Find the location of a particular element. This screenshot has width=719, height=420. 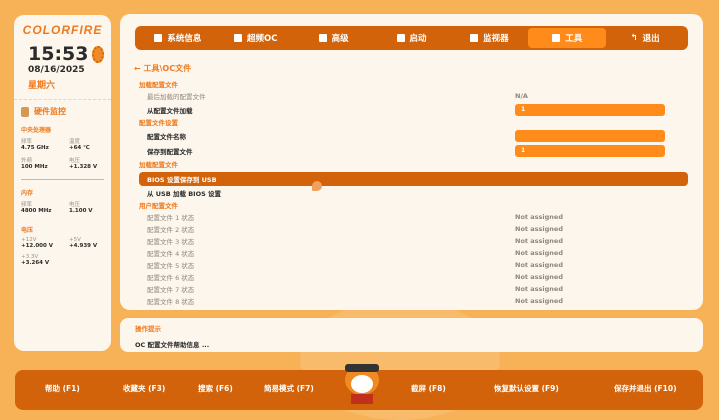

profile-label: 配置文件 8 状态 is located at coordinates (171, 302).